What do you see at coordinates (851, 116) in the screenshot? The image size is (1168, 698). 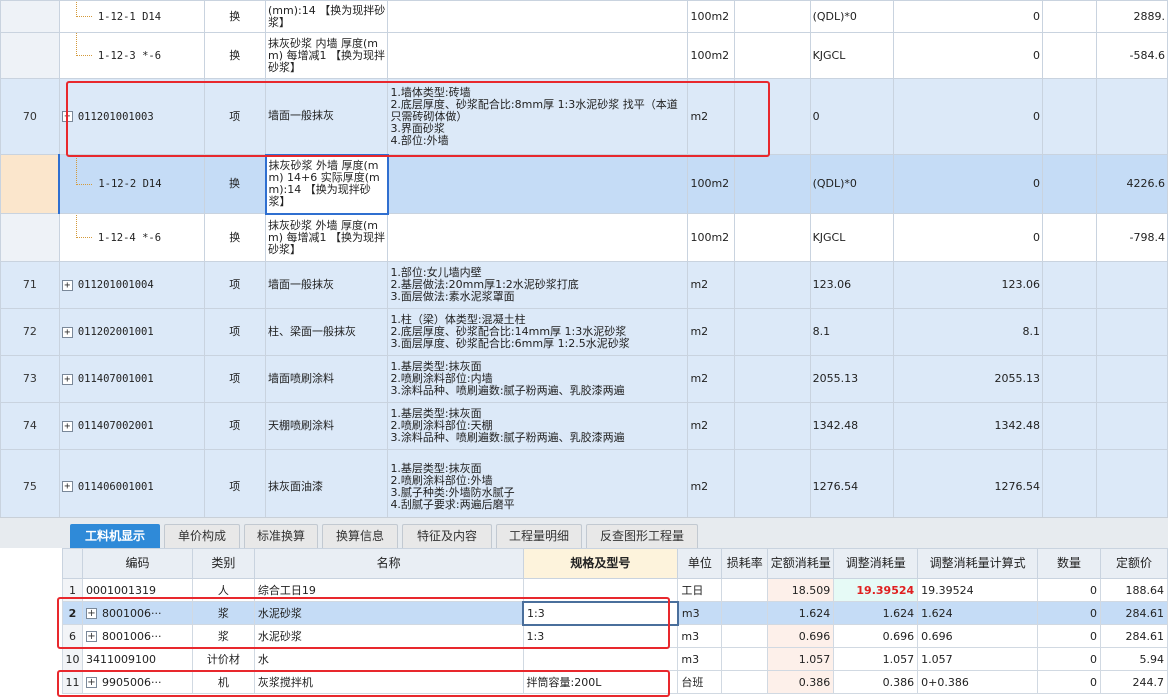 I see `qty-expression: 0` at bounding box center [851, 116].